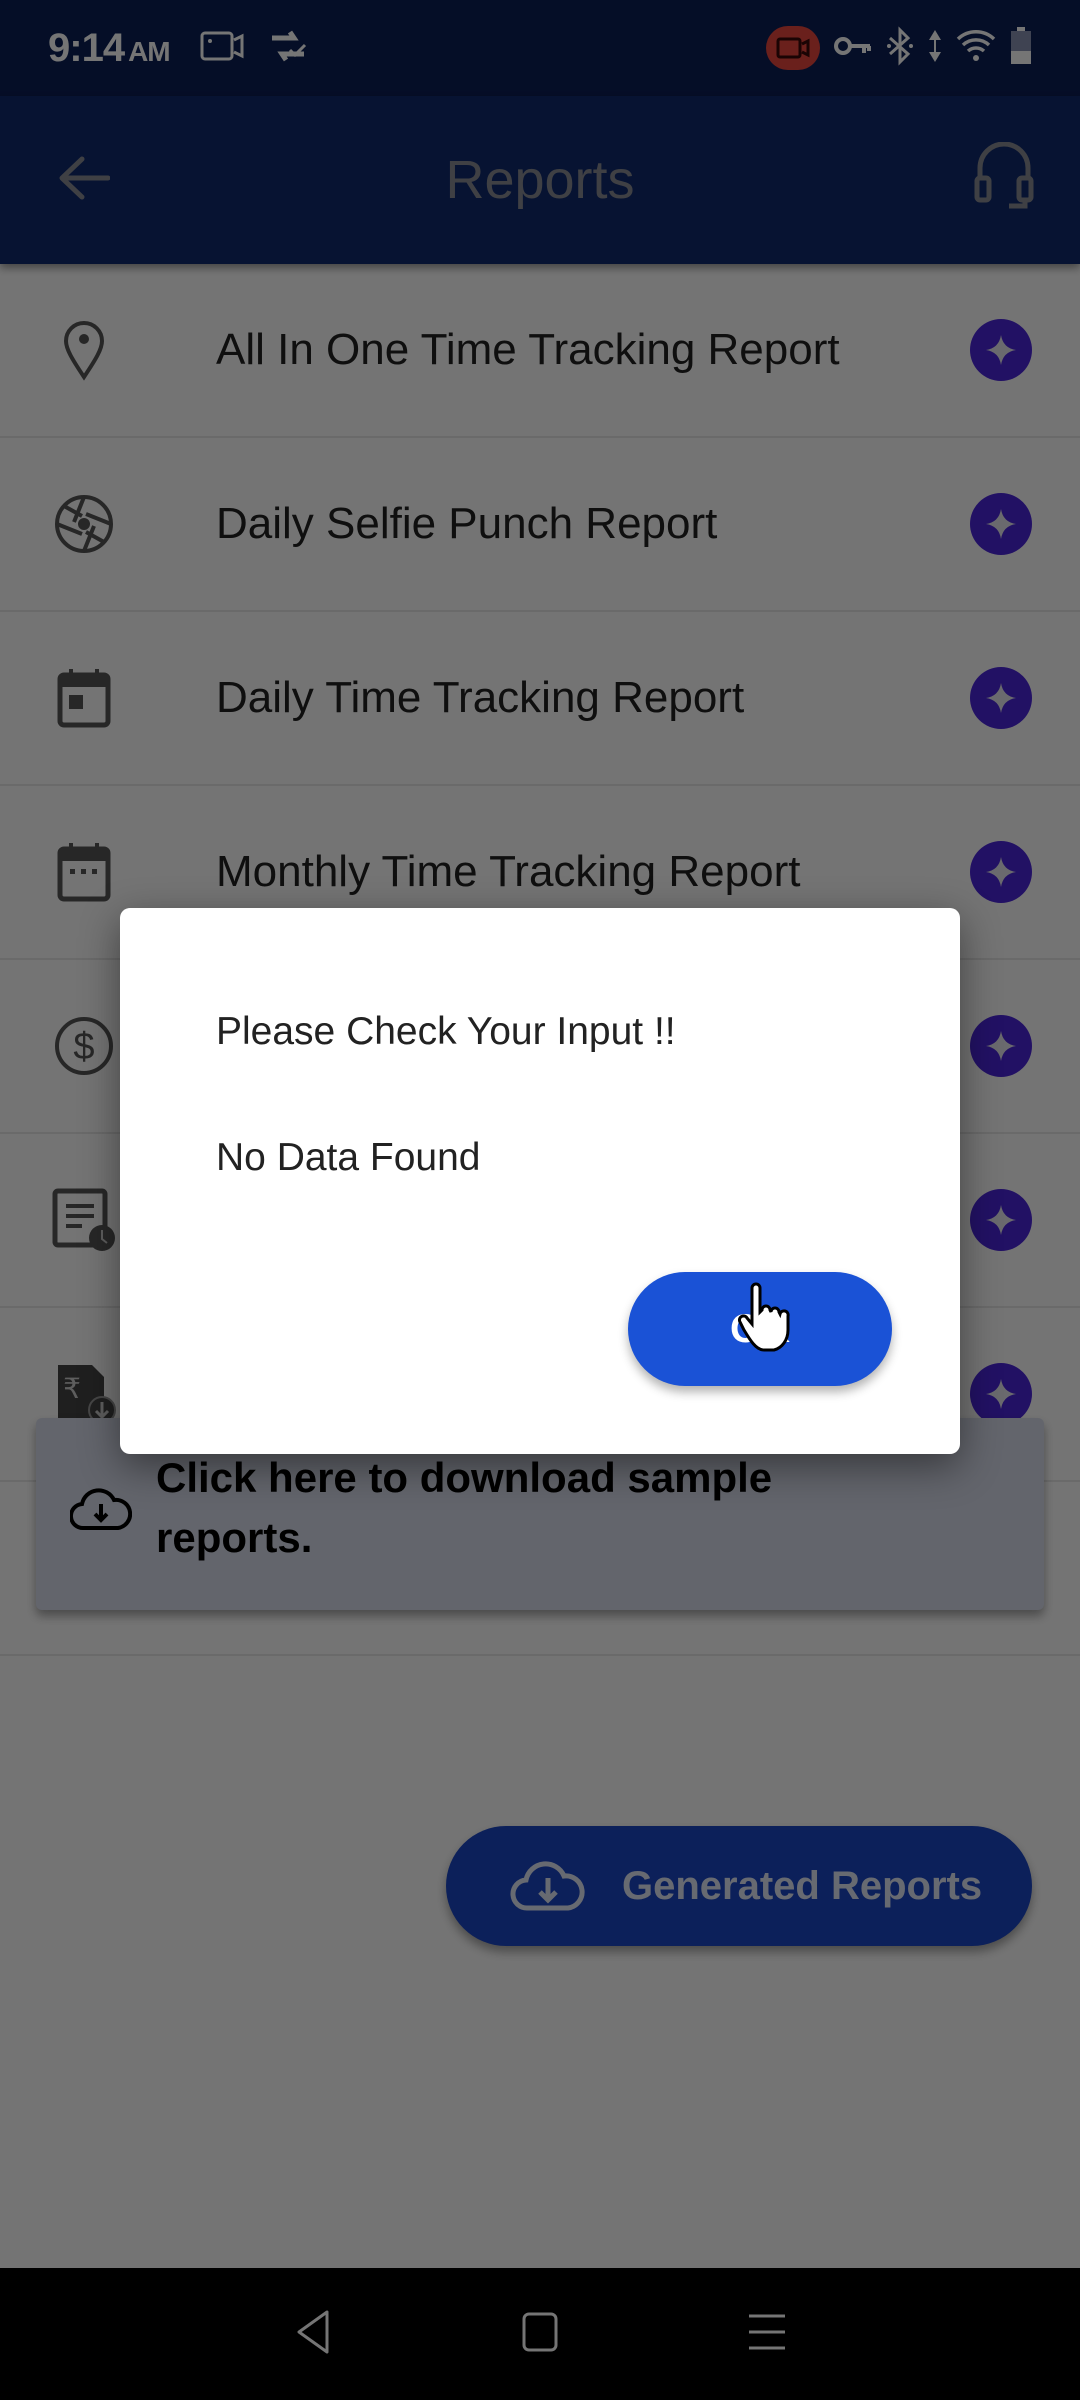 The image size is (1080, 2400). I want to click on dialog-title: Please Check Your Input !!, so click(446, 1031).